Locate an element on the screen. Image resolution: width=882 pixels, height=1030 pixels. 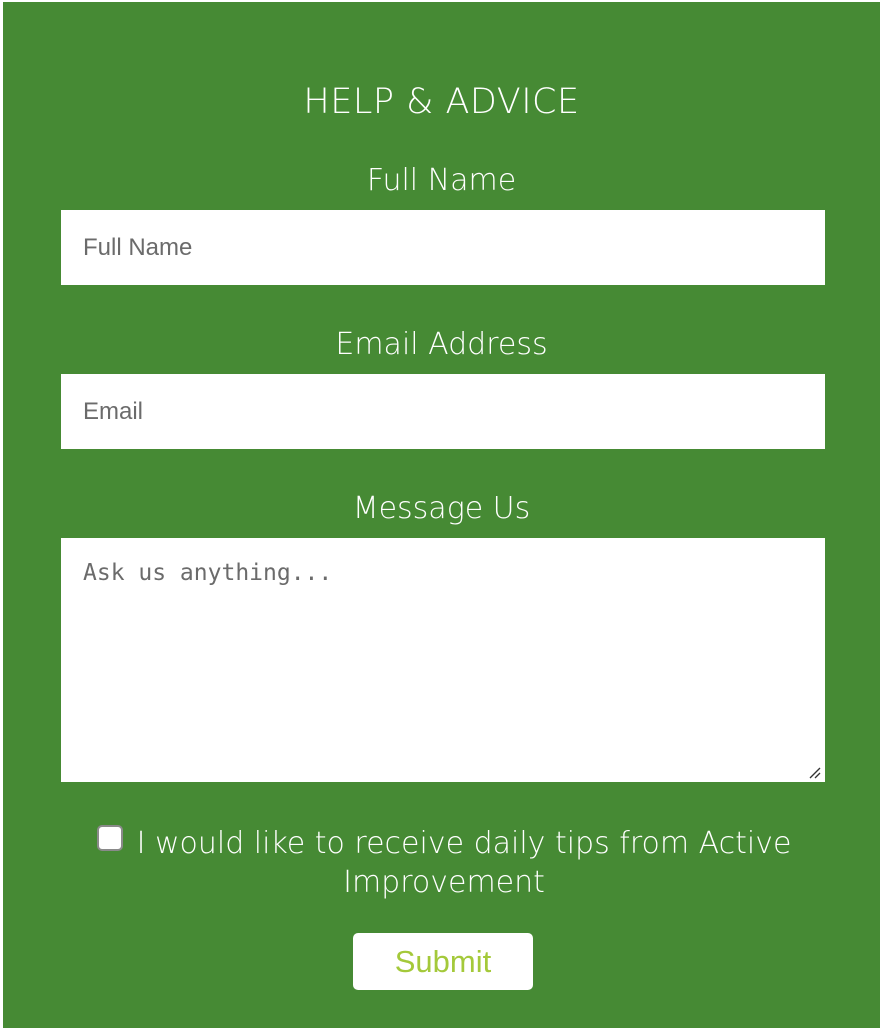
full-name-input is located at coordinates (443, 247).